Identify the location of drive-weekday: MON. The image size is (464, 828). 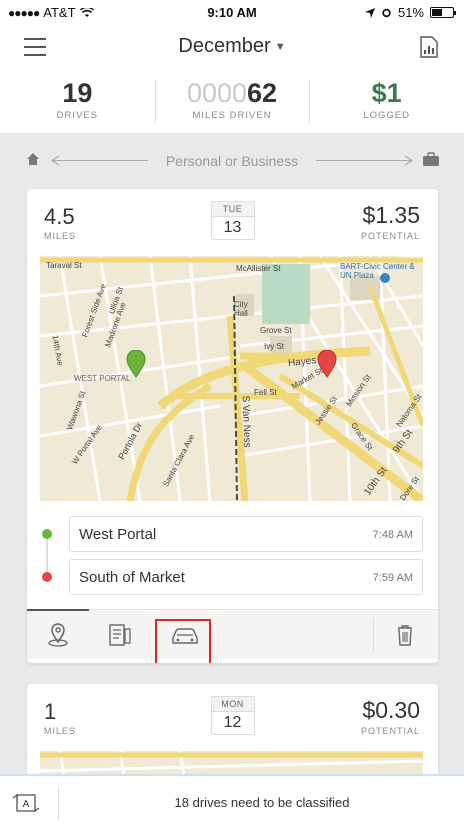
(232, 704).